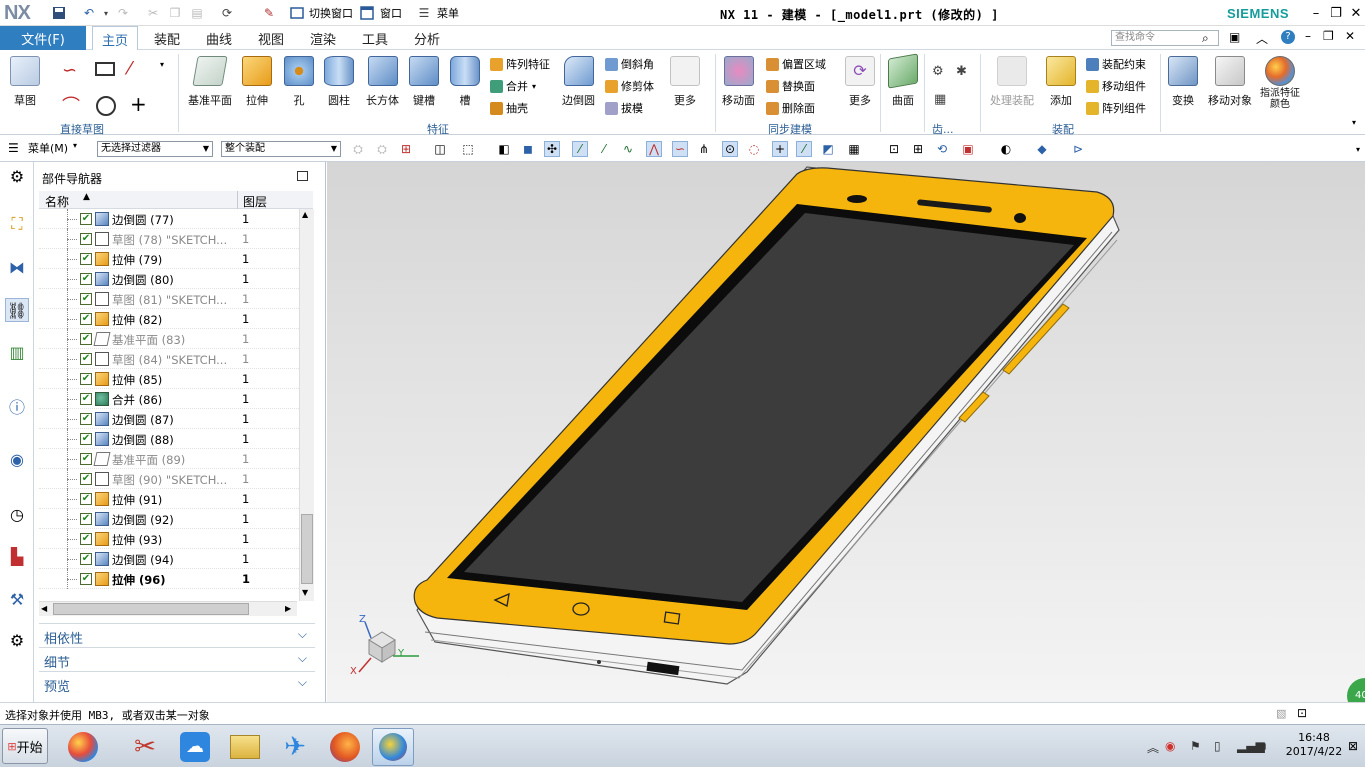  I want to click on edge-blend-button: 边倒圆, so click(578, 82).